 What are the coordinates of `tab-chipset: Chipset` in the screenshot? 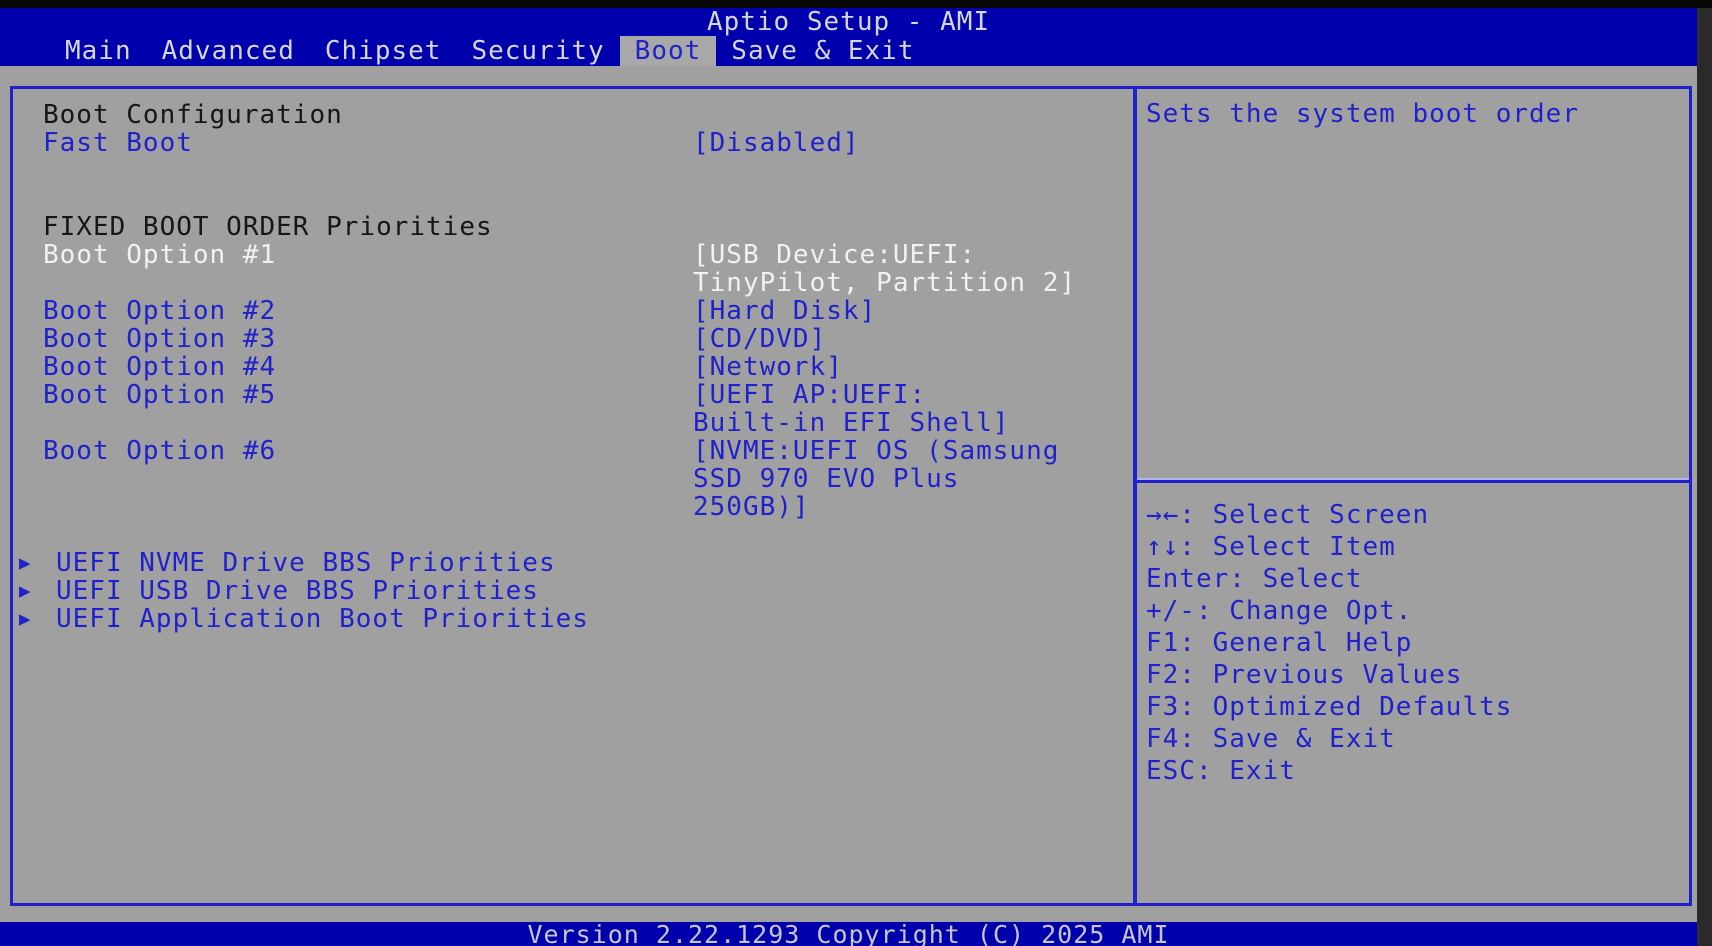 It's located at (383, 51).